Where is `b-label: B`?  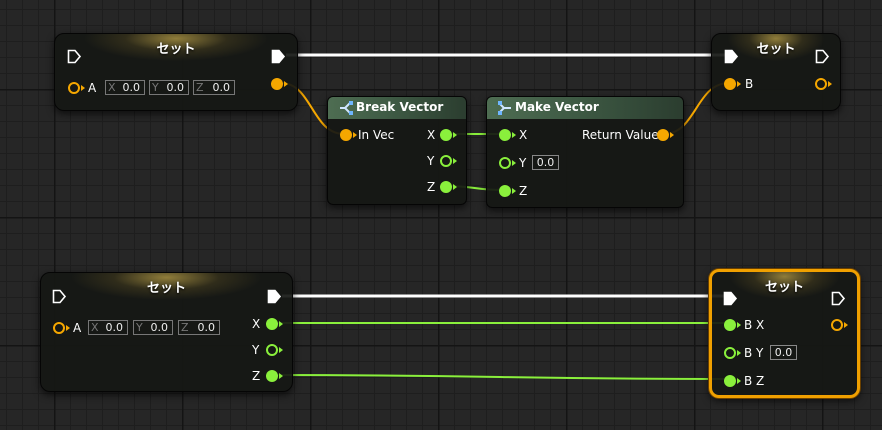
b-label: B is located at coordinates (749, 84).